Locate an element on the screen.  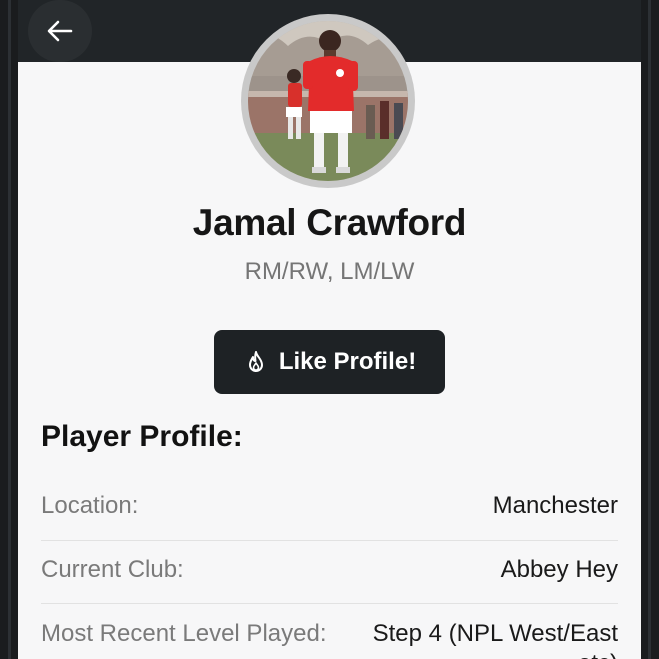
device-frame-left is located at coordinates (9, 329).